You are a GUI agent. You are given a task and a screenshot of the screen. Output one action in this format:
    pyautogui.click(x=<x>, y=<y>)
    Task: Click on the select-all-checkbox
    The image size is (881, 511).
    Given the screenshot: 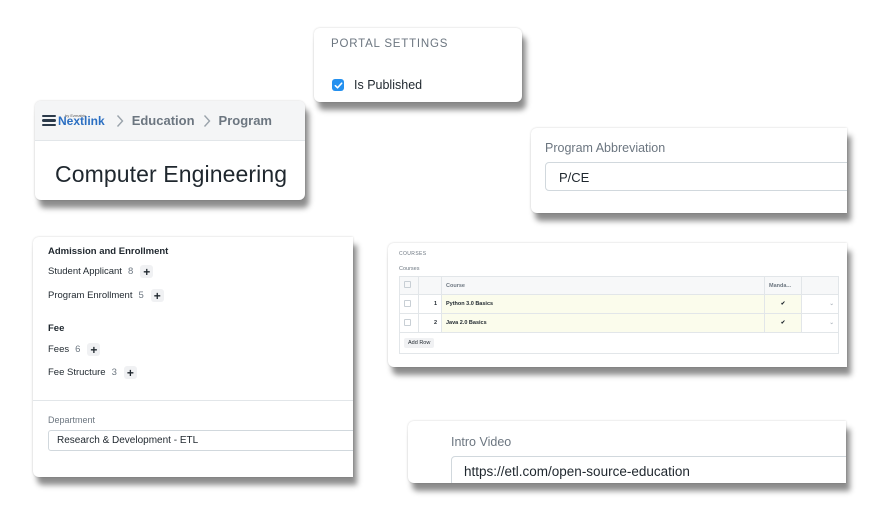 What is the action you would take?
    pyautogui.click(x=407, y=284)
    